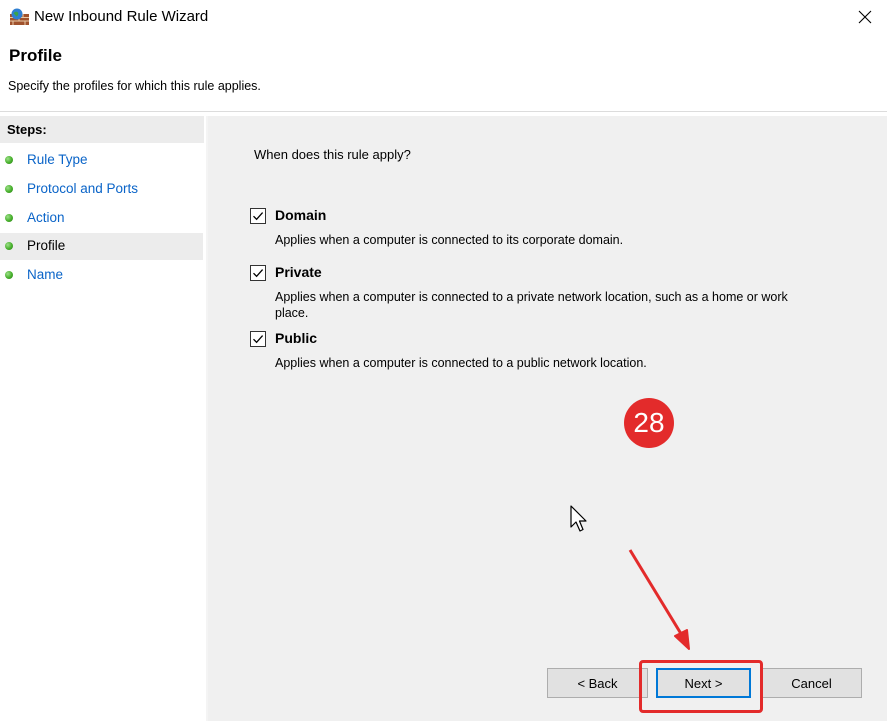 This screenshot has width=887, height=721. Describe the element at coordinates (19, 16) in the screenshot. I see `firewall-icon` at that location.